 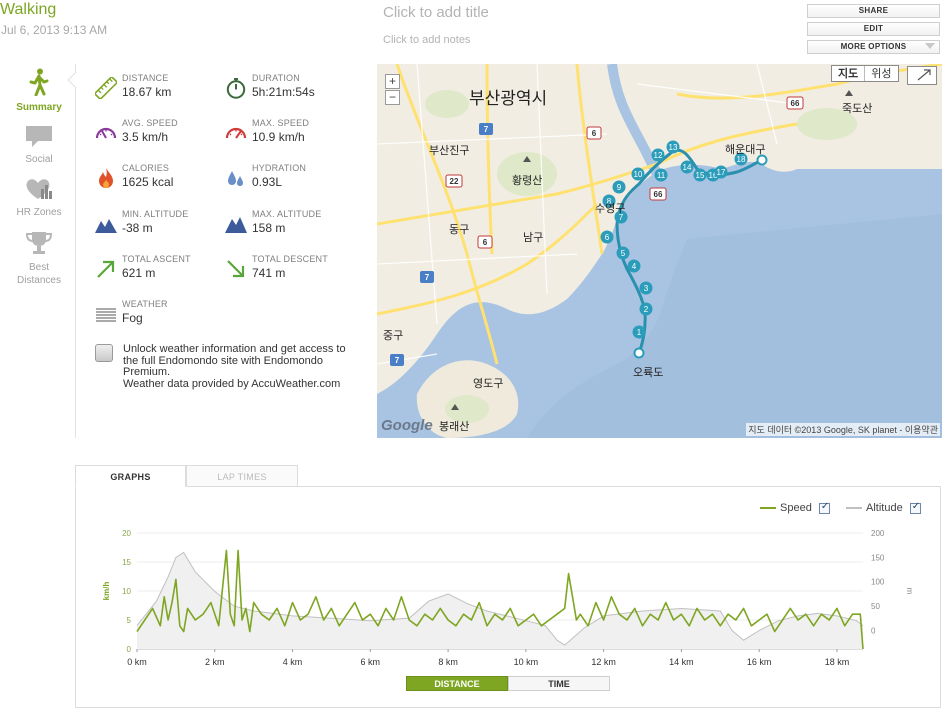 I want to click on more-options-label: MORE OPTIONS, so click(x=873, y=46).